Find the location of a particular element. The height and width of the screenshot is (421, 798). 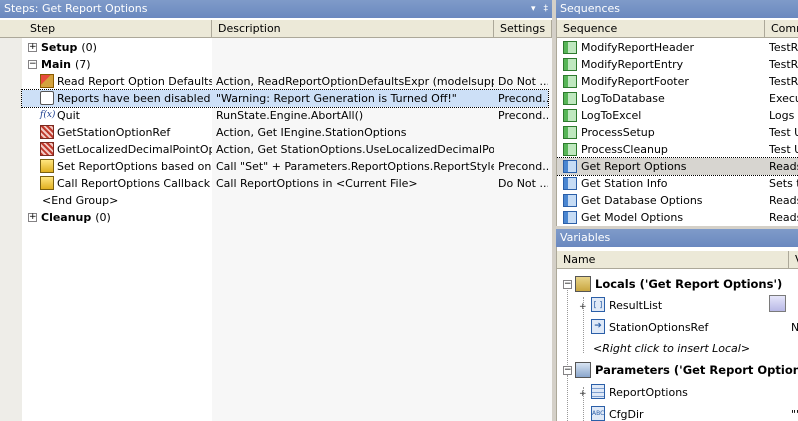

step-row: <End Group> is located at coordinates (276, 200).